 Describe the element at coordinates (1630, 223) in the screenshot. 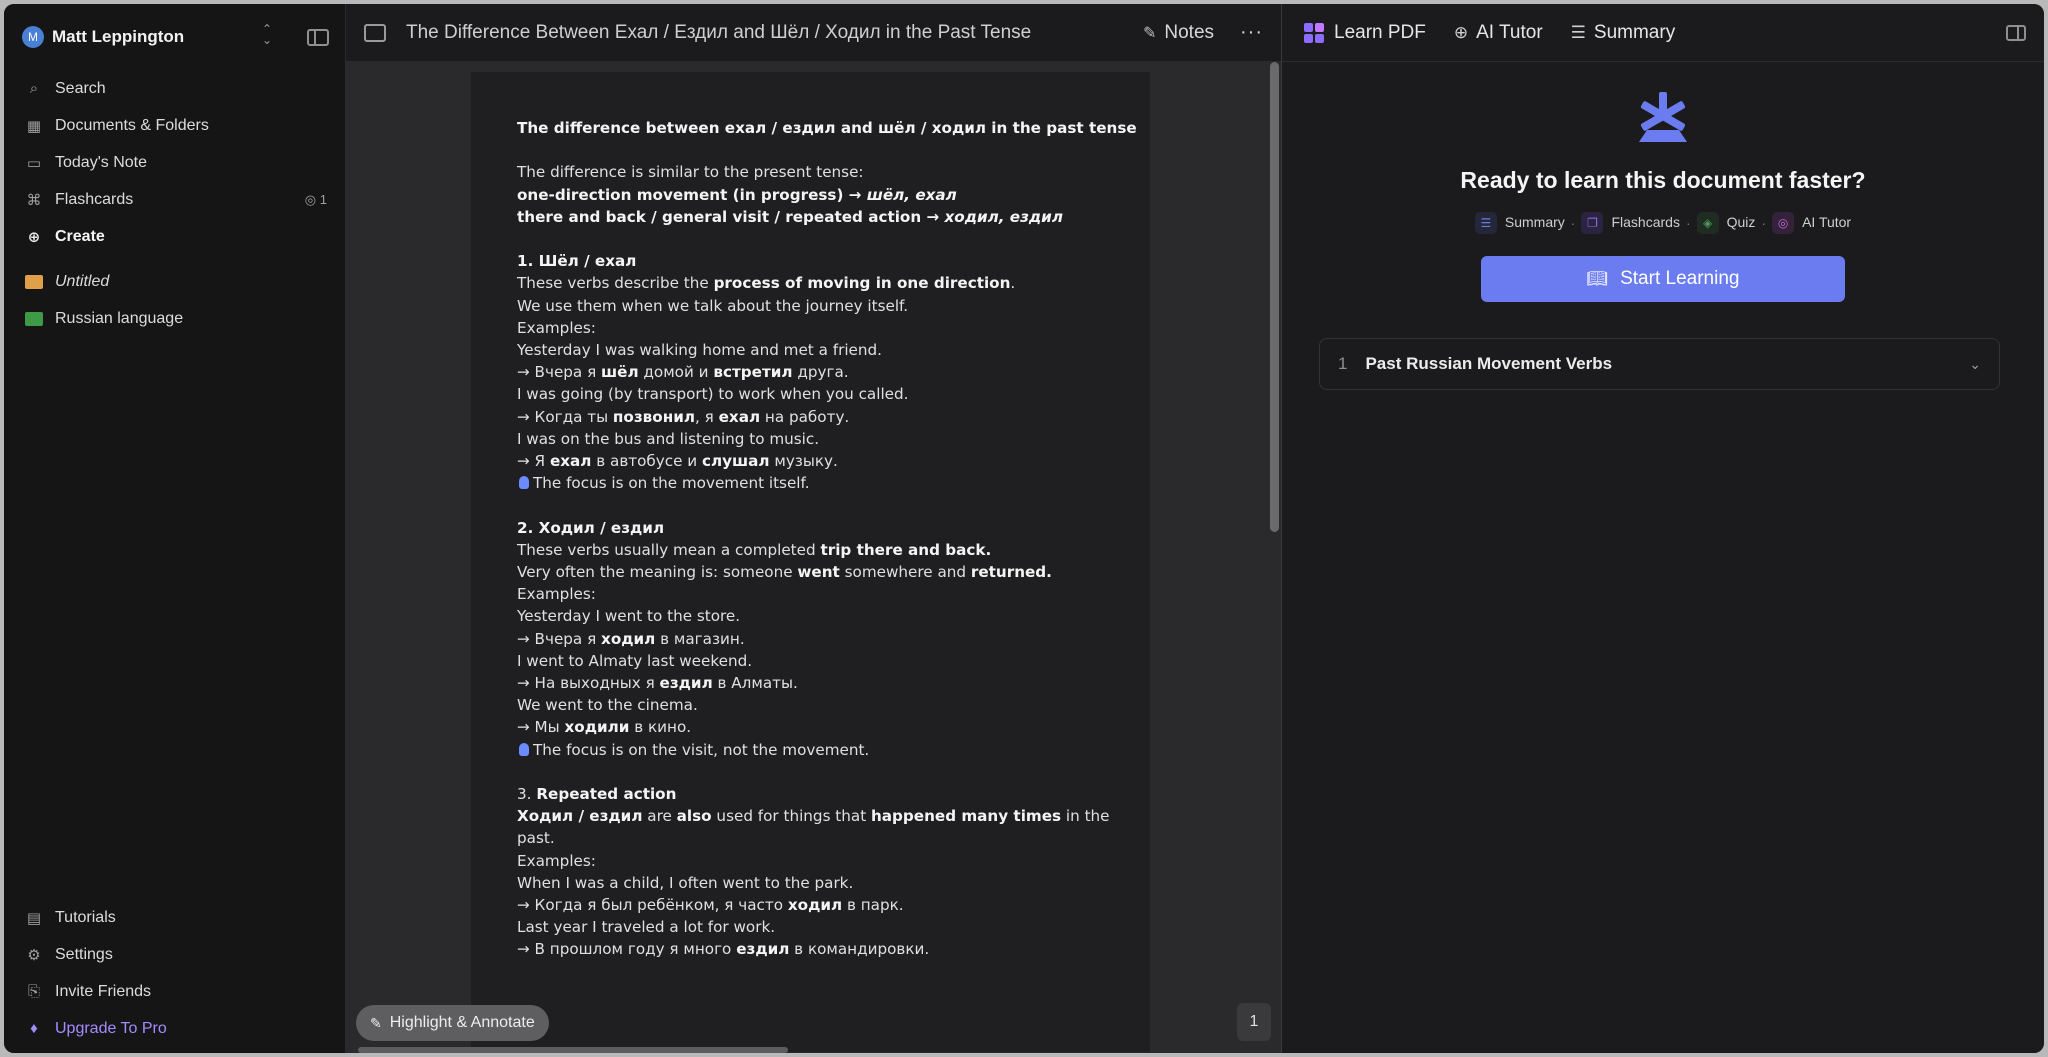

I see `feature-flashcards: ❐ Flashcards` at that location.